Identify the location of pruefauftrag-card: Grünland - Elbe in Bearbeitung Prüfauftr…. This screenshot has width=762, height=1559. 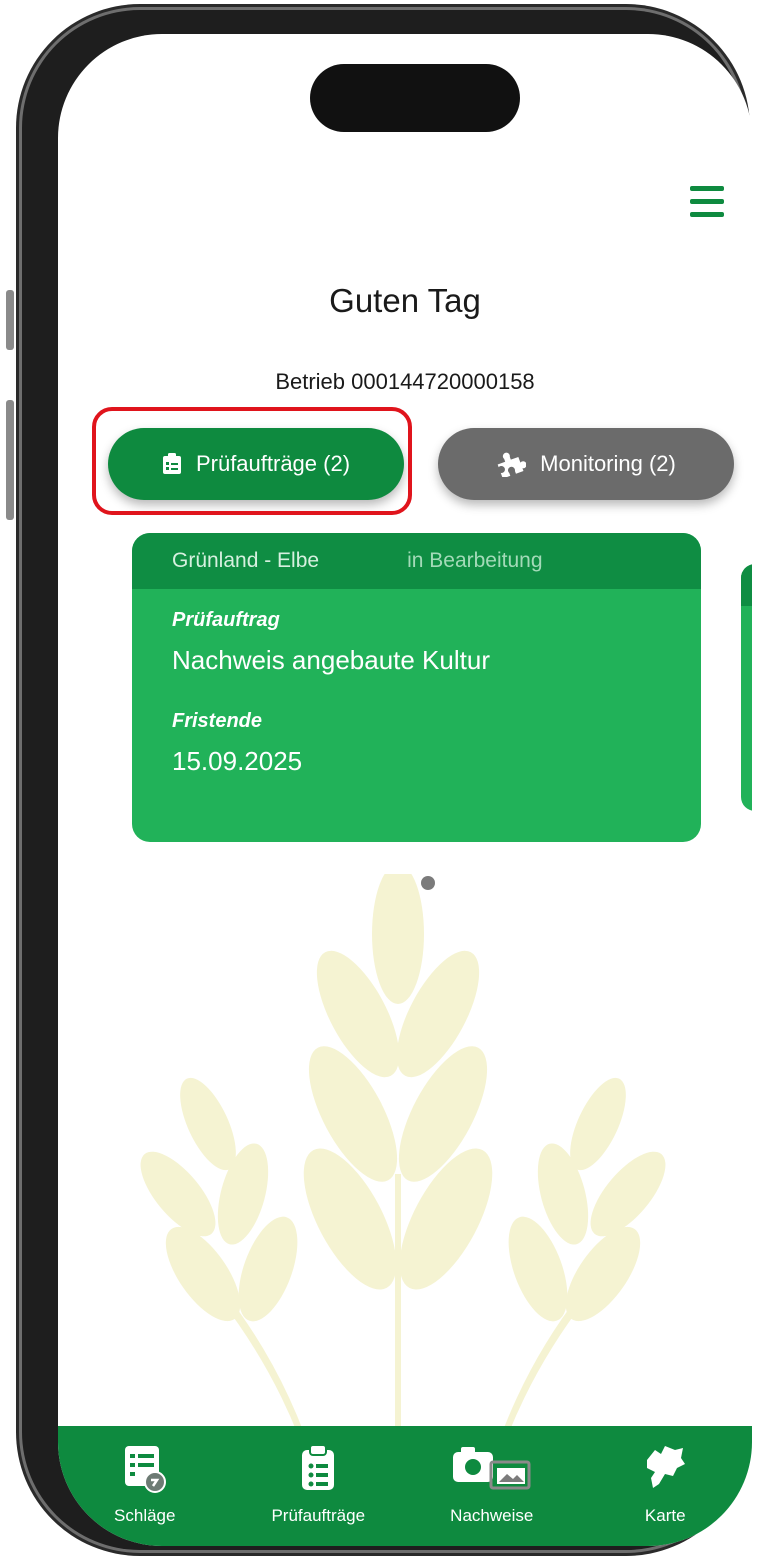
(416, 687).